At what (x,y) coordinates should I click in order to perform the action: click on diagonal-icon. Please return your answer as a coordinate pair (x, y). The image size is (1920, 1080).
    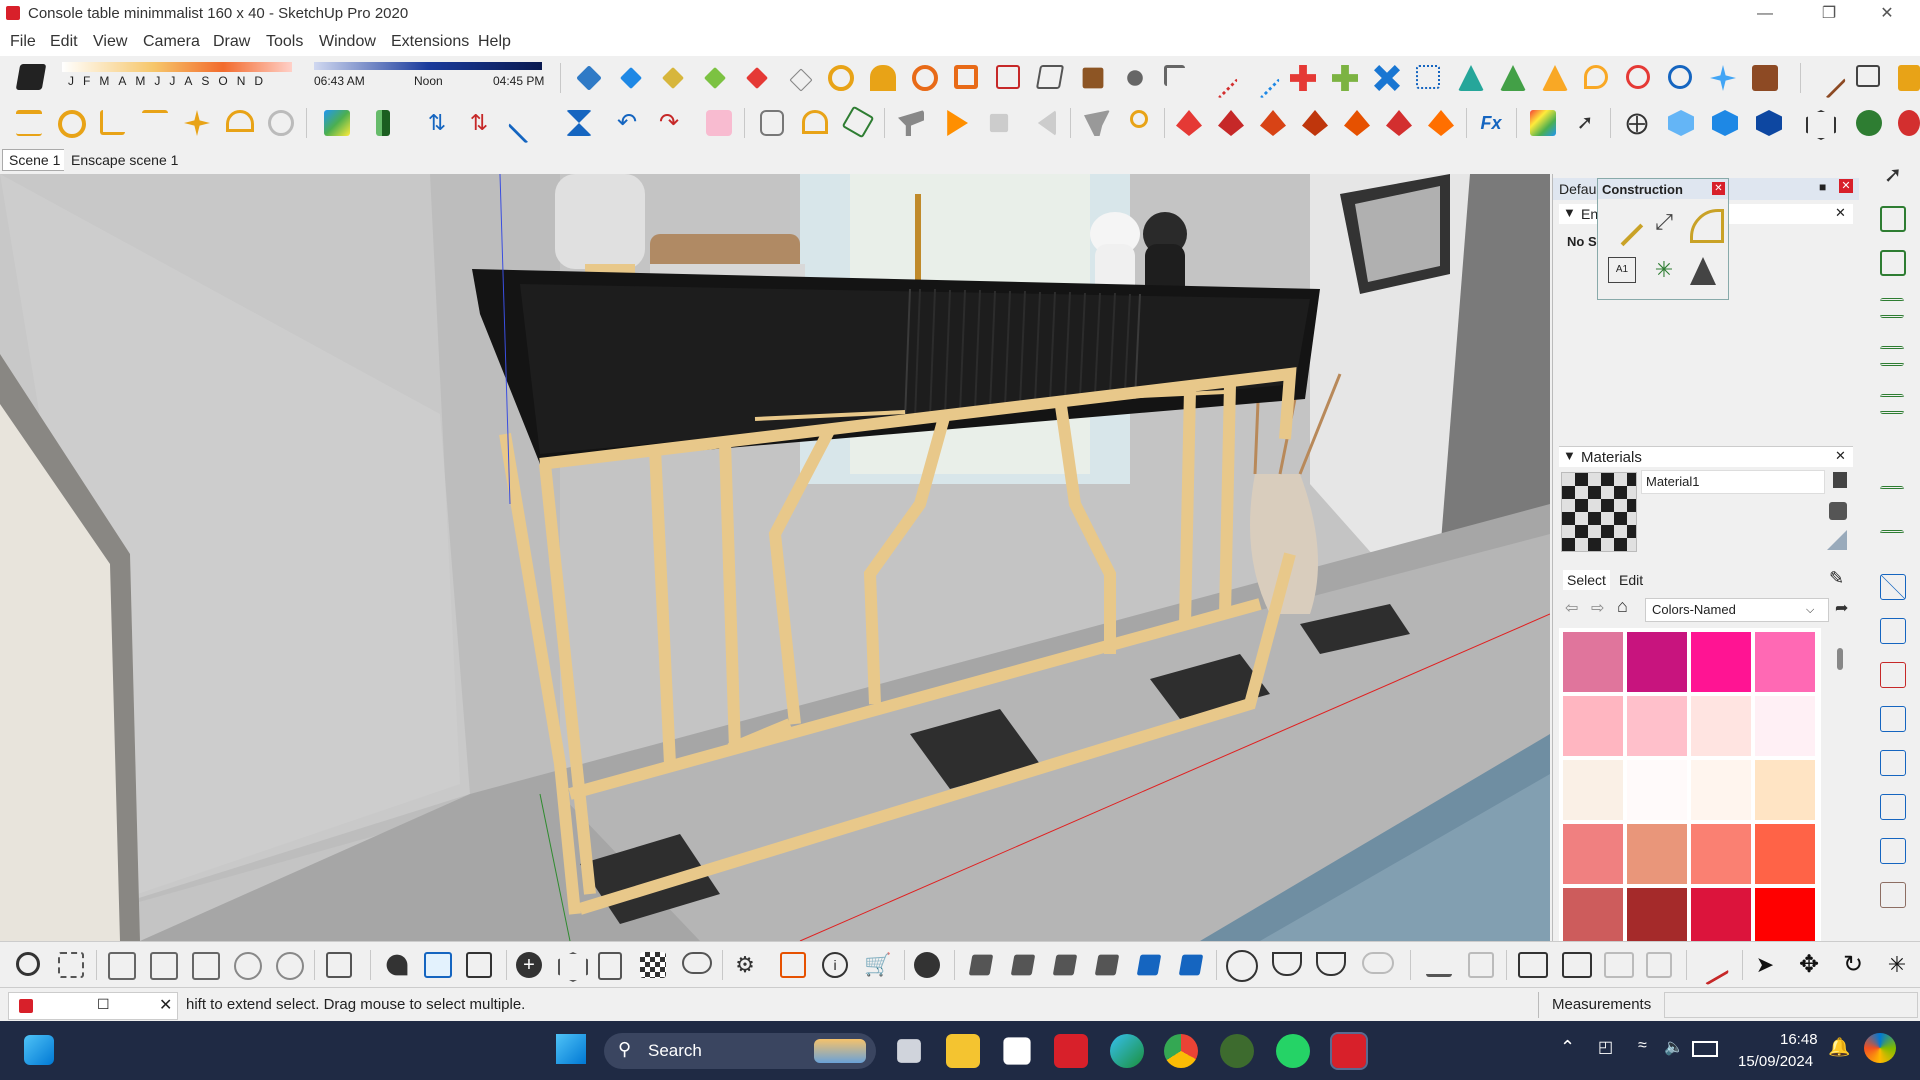
    Looking at the image, I should click on (527, 124).